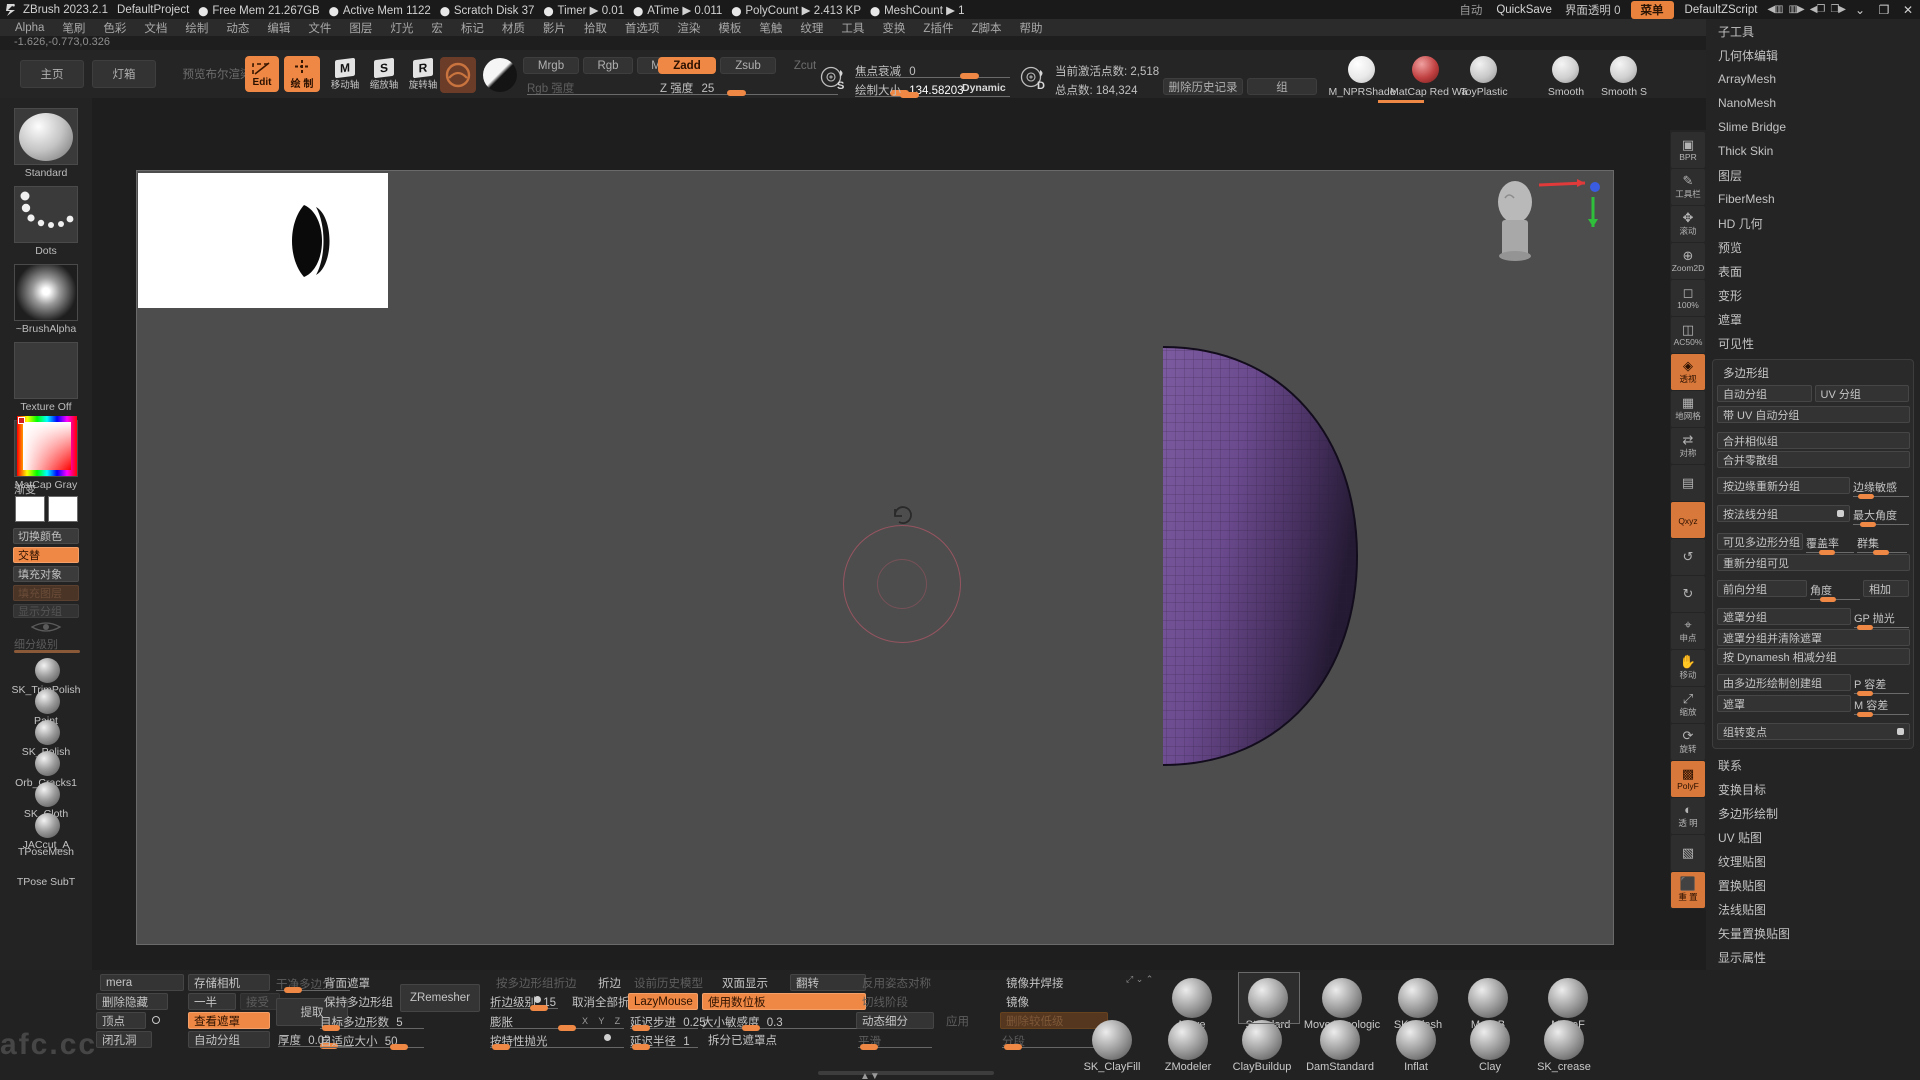 The height and width of the screenshot is (1080, 1920). Describe the element at coordinates (1688, 409) in the screenshot. I see `shelf-item-地网格: ▦ 地网格` at that location.